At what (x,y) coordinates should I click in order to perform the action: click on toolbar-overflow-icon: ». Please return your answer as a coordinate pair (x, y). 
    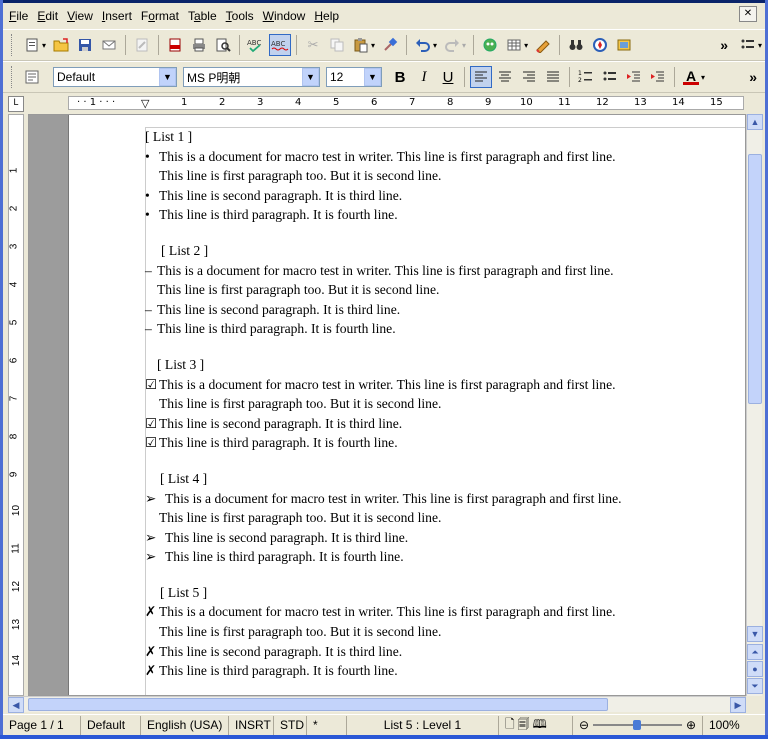
    Looking at the image, I should click on (753, 77).